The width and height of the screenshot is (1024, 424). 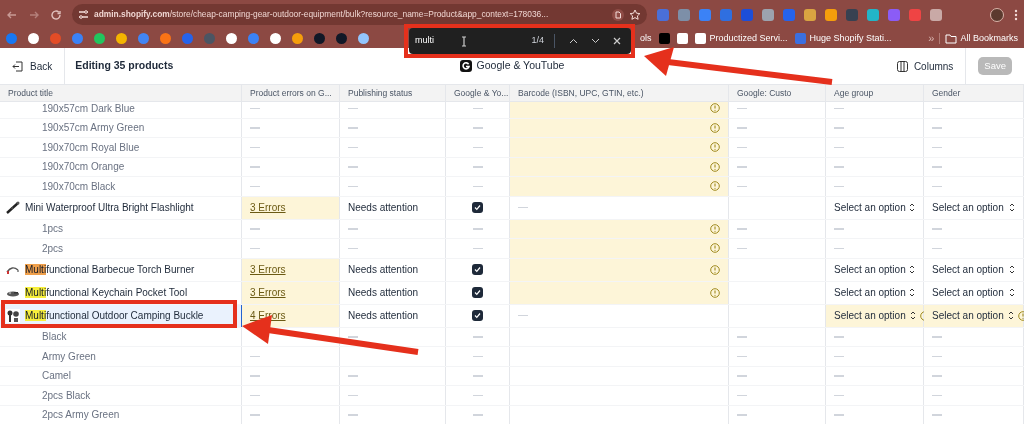 What do you see at coordinates (83, 14) in the screenshot?
I see `site-settings-icon` at bounding box center [83, 14].